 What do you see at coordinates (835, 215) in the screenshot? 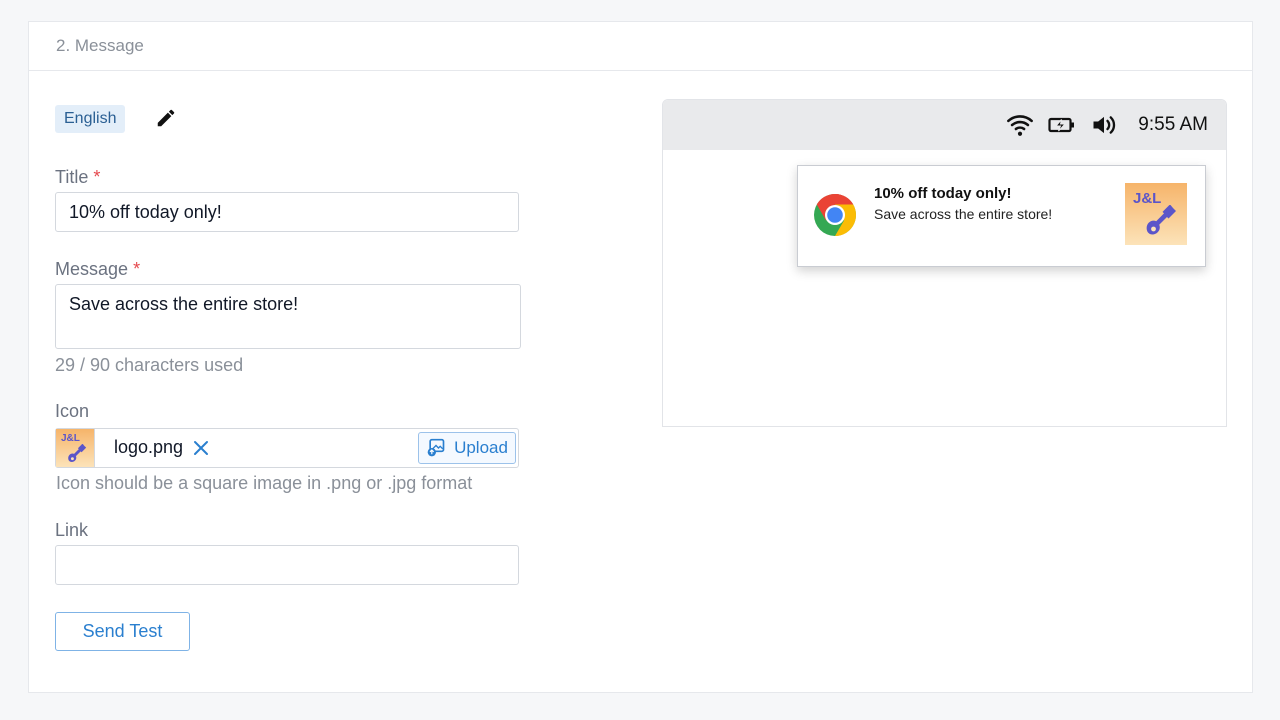
I see `chrome-icon` at bounding box center [835, 215].